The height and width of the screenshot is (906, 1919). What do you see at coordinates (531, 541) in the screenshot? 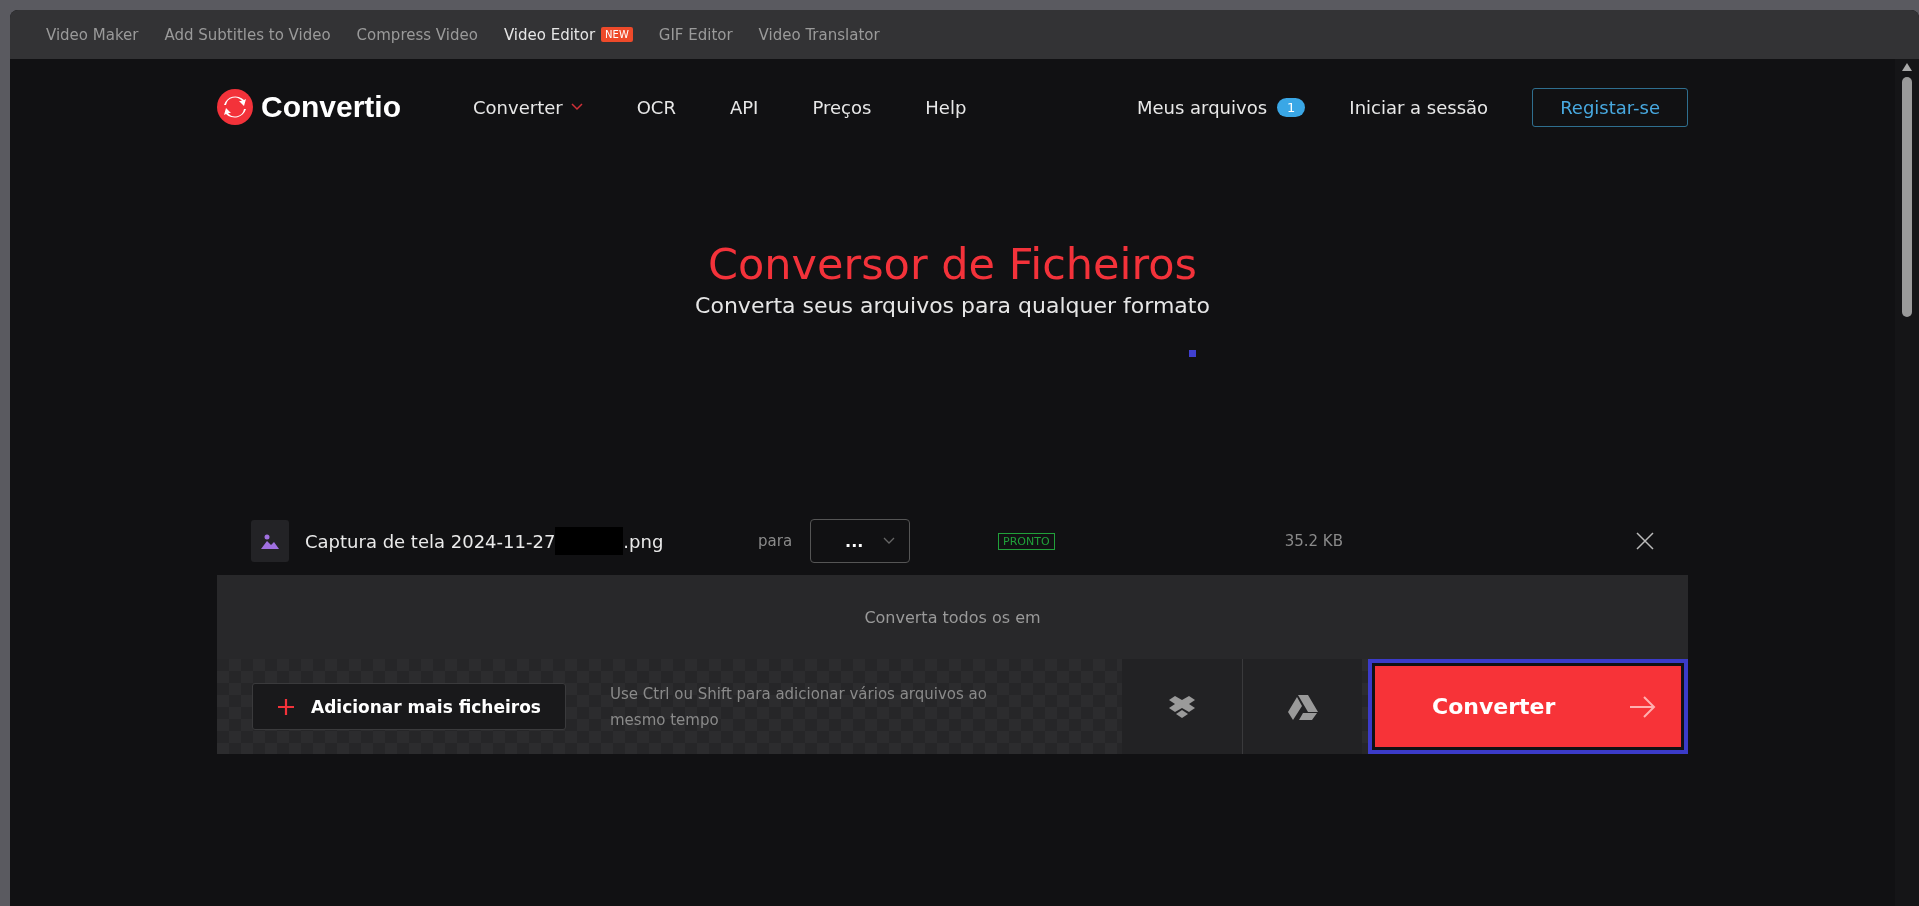
I see `file-name: Captura de tela 2024-11-27 .png` at bounding box center [531, 541].